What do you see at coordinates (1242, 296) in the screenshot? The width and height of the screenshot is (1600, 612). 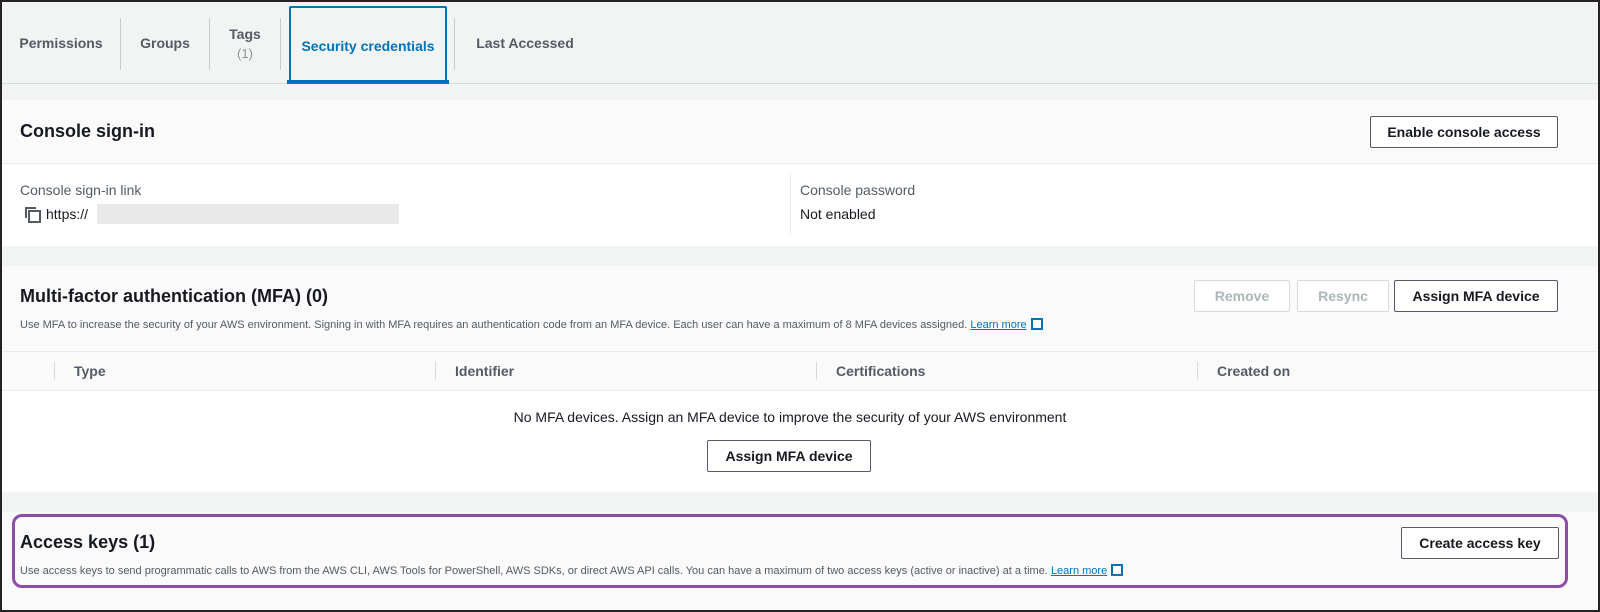 I see `remove-mfa-button: Remove` at bounding box center [1242, 296].